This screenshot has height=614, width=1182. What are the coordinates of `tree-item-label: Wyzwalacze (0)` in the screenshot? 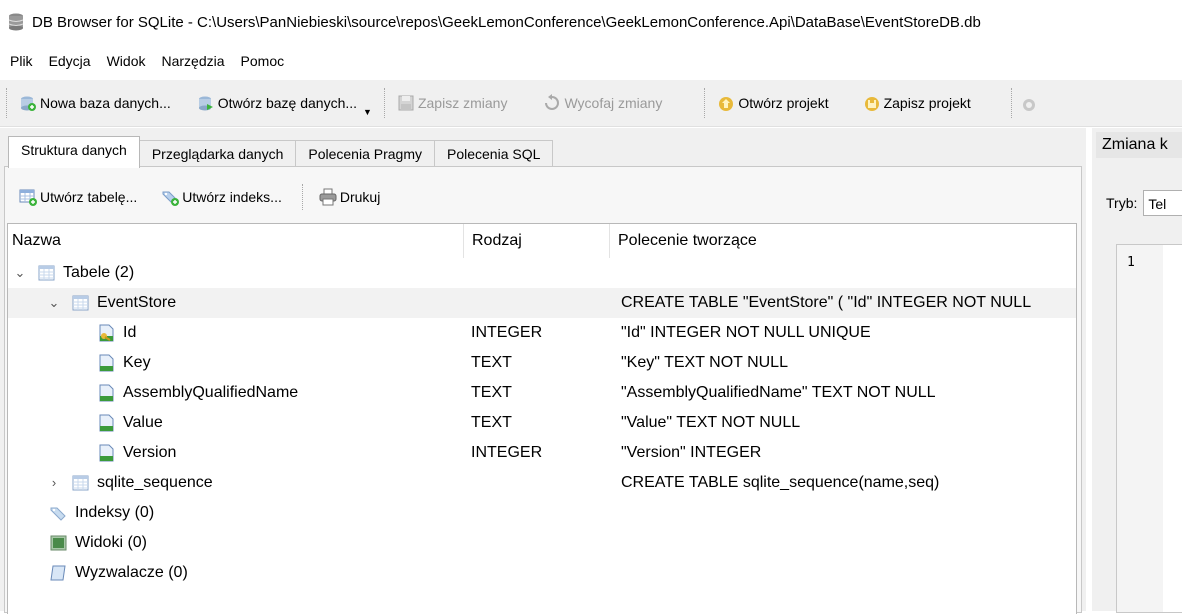 It's located at (131, 572).